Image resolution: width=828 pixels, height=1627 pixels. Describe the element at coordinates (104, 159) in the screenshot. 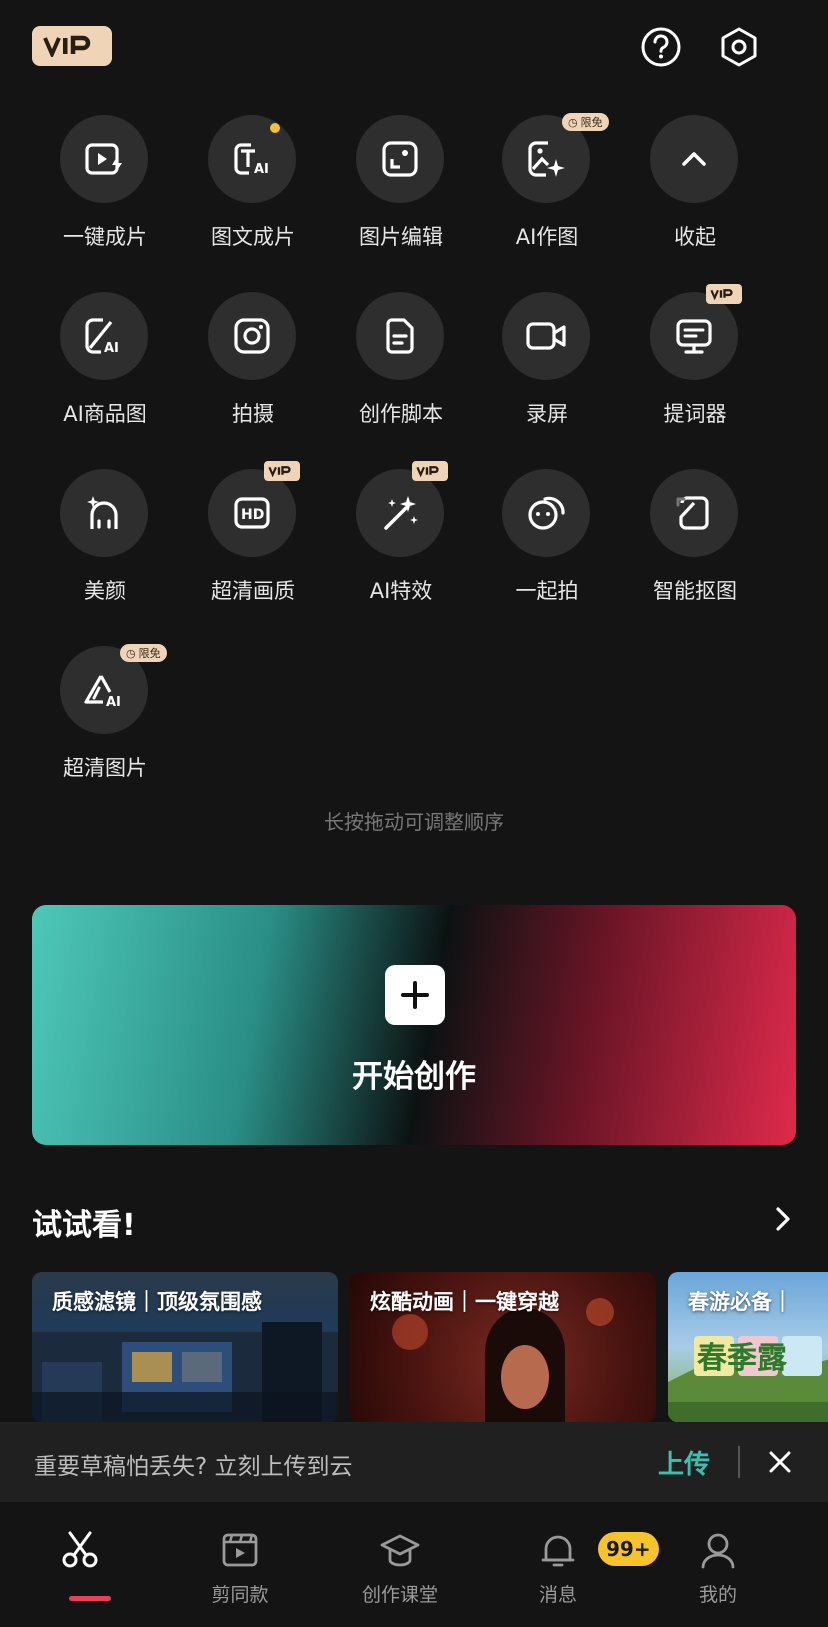

I see `play-lightning-icon` at that location.